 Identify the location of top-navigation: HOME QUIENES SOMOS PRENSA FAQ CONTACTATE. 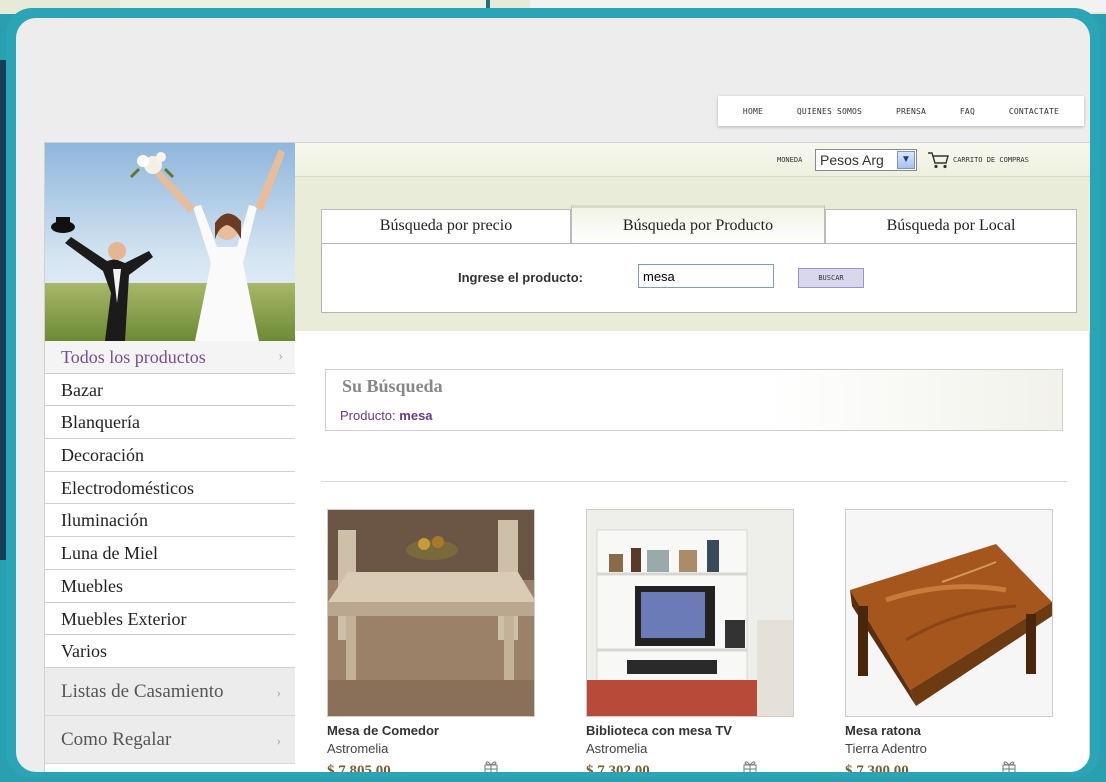
(901, 111).